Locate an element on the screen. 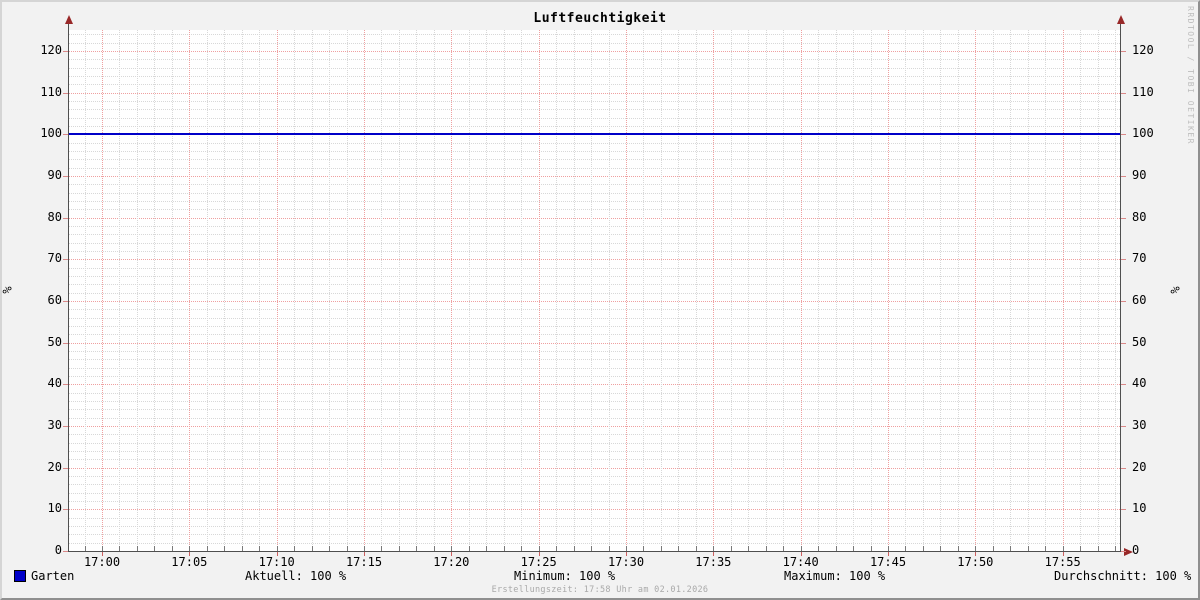  y-tick-label-left: 100 is located at coordinates (51, 133).